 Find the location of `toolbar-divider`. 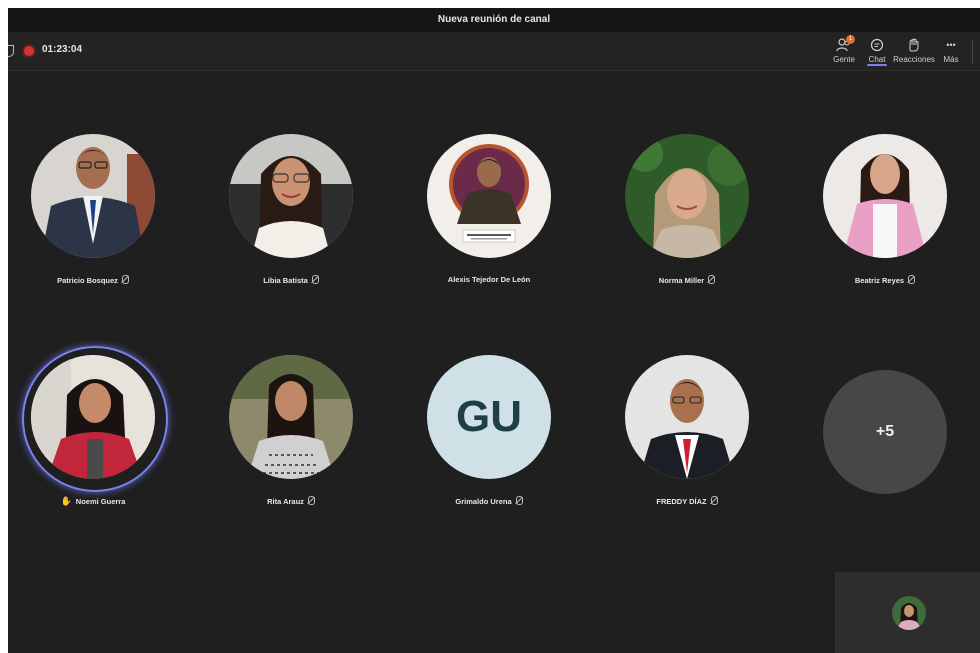

toolbar-divider is located at coordinates (972, 52).